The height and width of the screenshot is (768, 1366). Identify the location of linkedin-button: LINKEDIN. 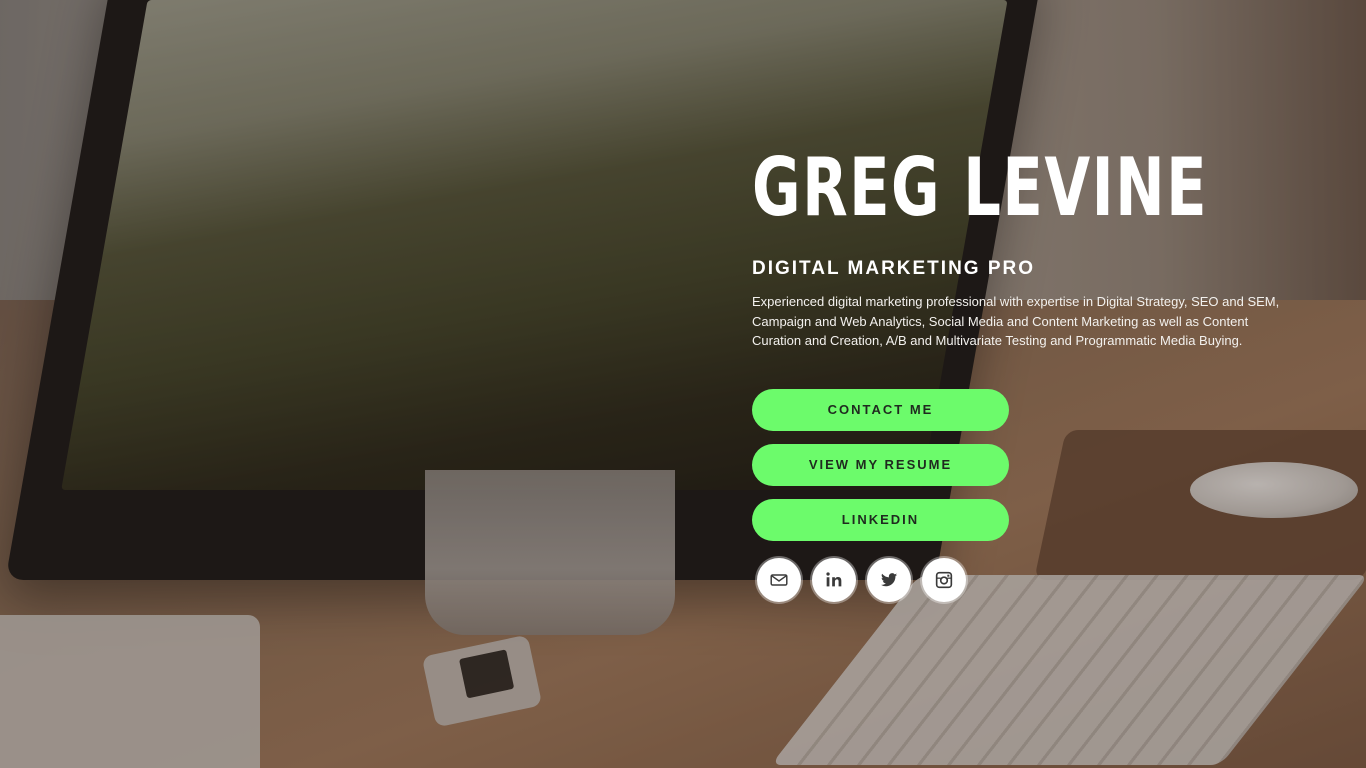
(880, 519).